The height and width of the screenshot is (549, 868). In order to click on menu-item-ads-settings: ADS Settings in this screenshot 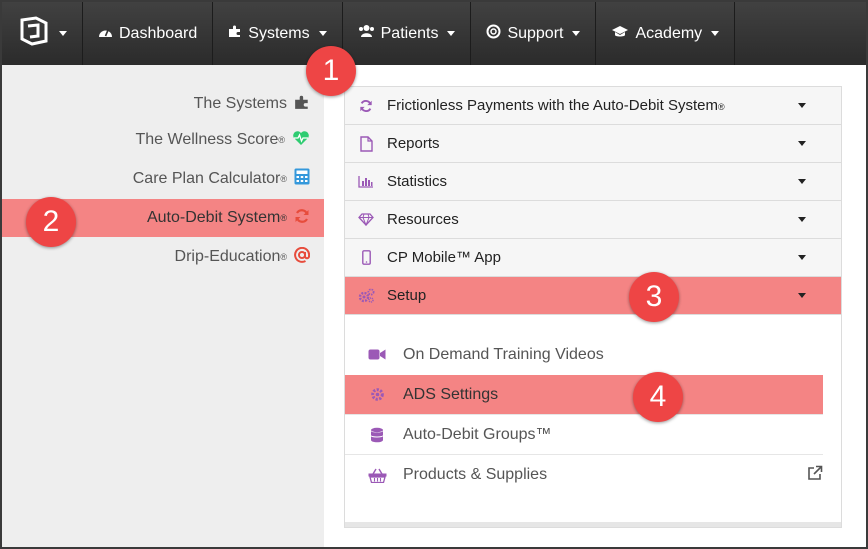, I will do `click(584, 395)`.